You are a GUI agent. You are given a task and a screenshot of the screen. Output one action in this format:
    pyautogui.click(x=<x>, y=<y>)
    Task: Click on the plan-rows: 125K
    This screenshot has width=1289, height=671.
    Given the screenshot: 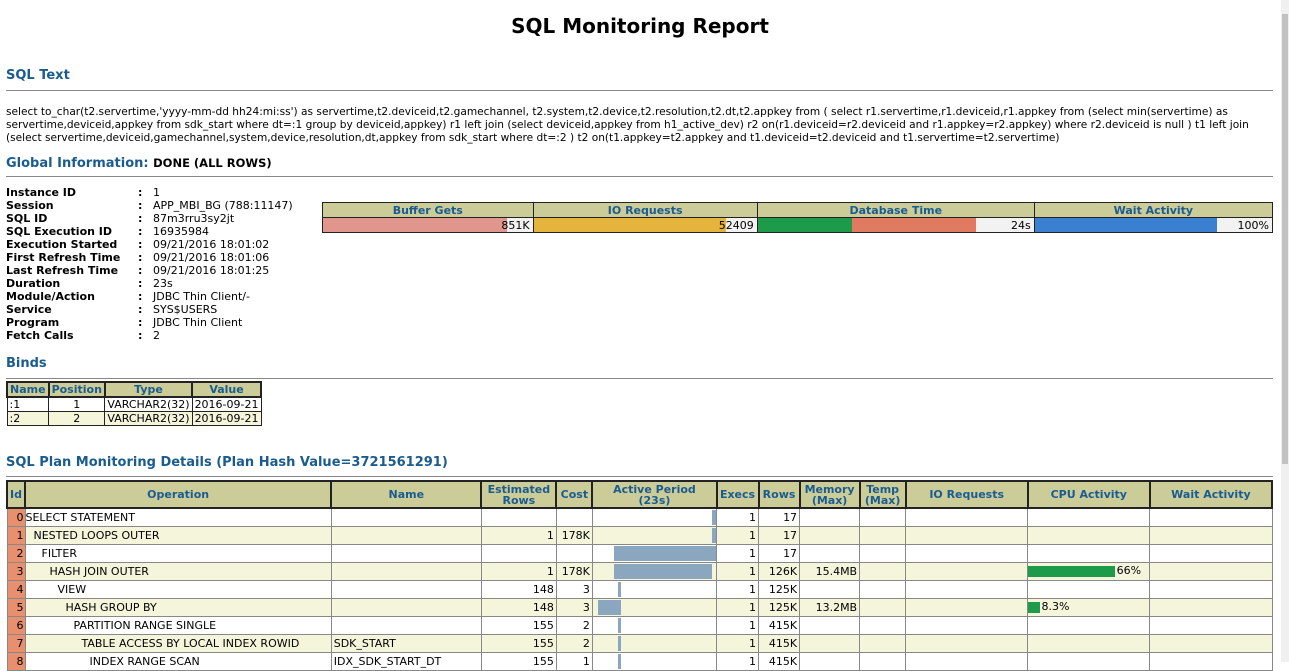 What is the action you would take?
    pyautogui.click(x=779, y=607)
    